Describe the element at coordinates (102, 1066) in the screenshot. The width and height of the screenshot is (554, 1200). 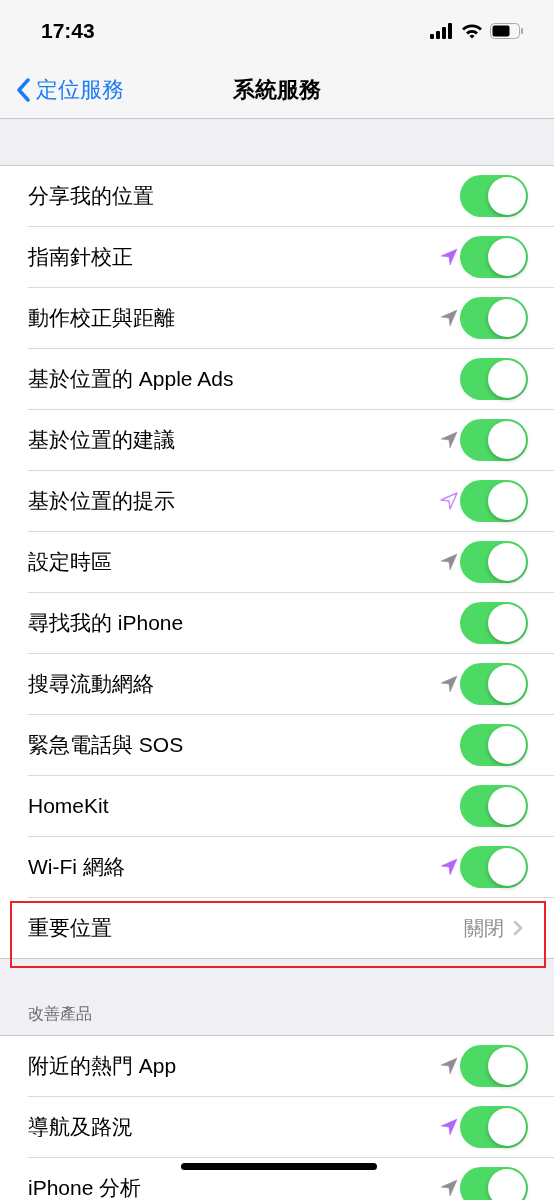
I see `setting-label: 附近的熱門 App` at that location.